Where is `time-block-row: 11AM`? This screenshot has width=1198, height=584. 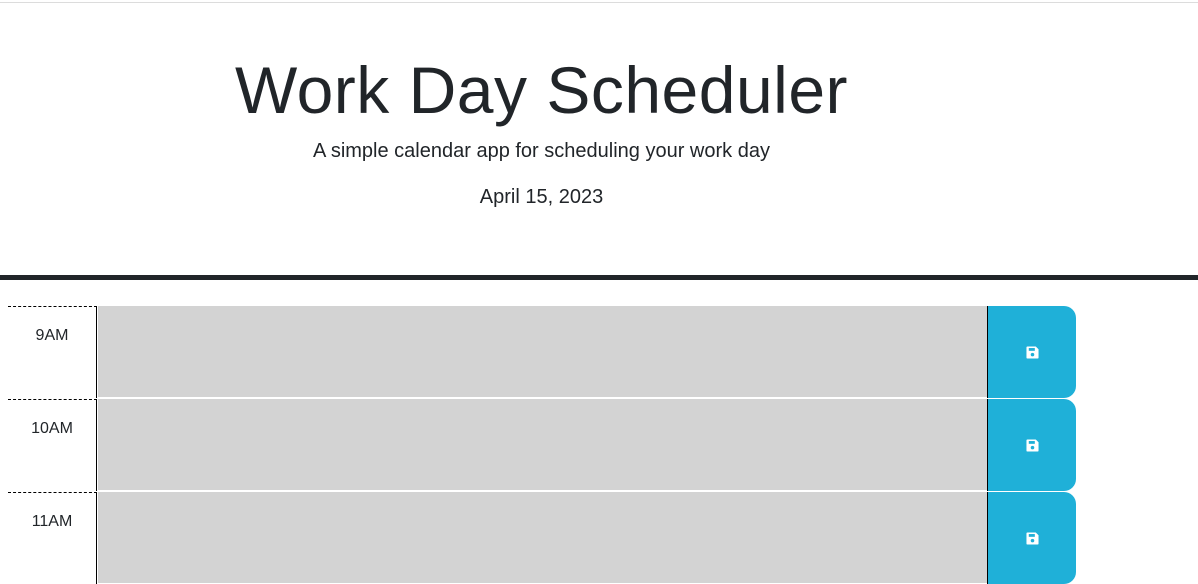 time-block-row: 11AM is located at coordinates (542, 538).